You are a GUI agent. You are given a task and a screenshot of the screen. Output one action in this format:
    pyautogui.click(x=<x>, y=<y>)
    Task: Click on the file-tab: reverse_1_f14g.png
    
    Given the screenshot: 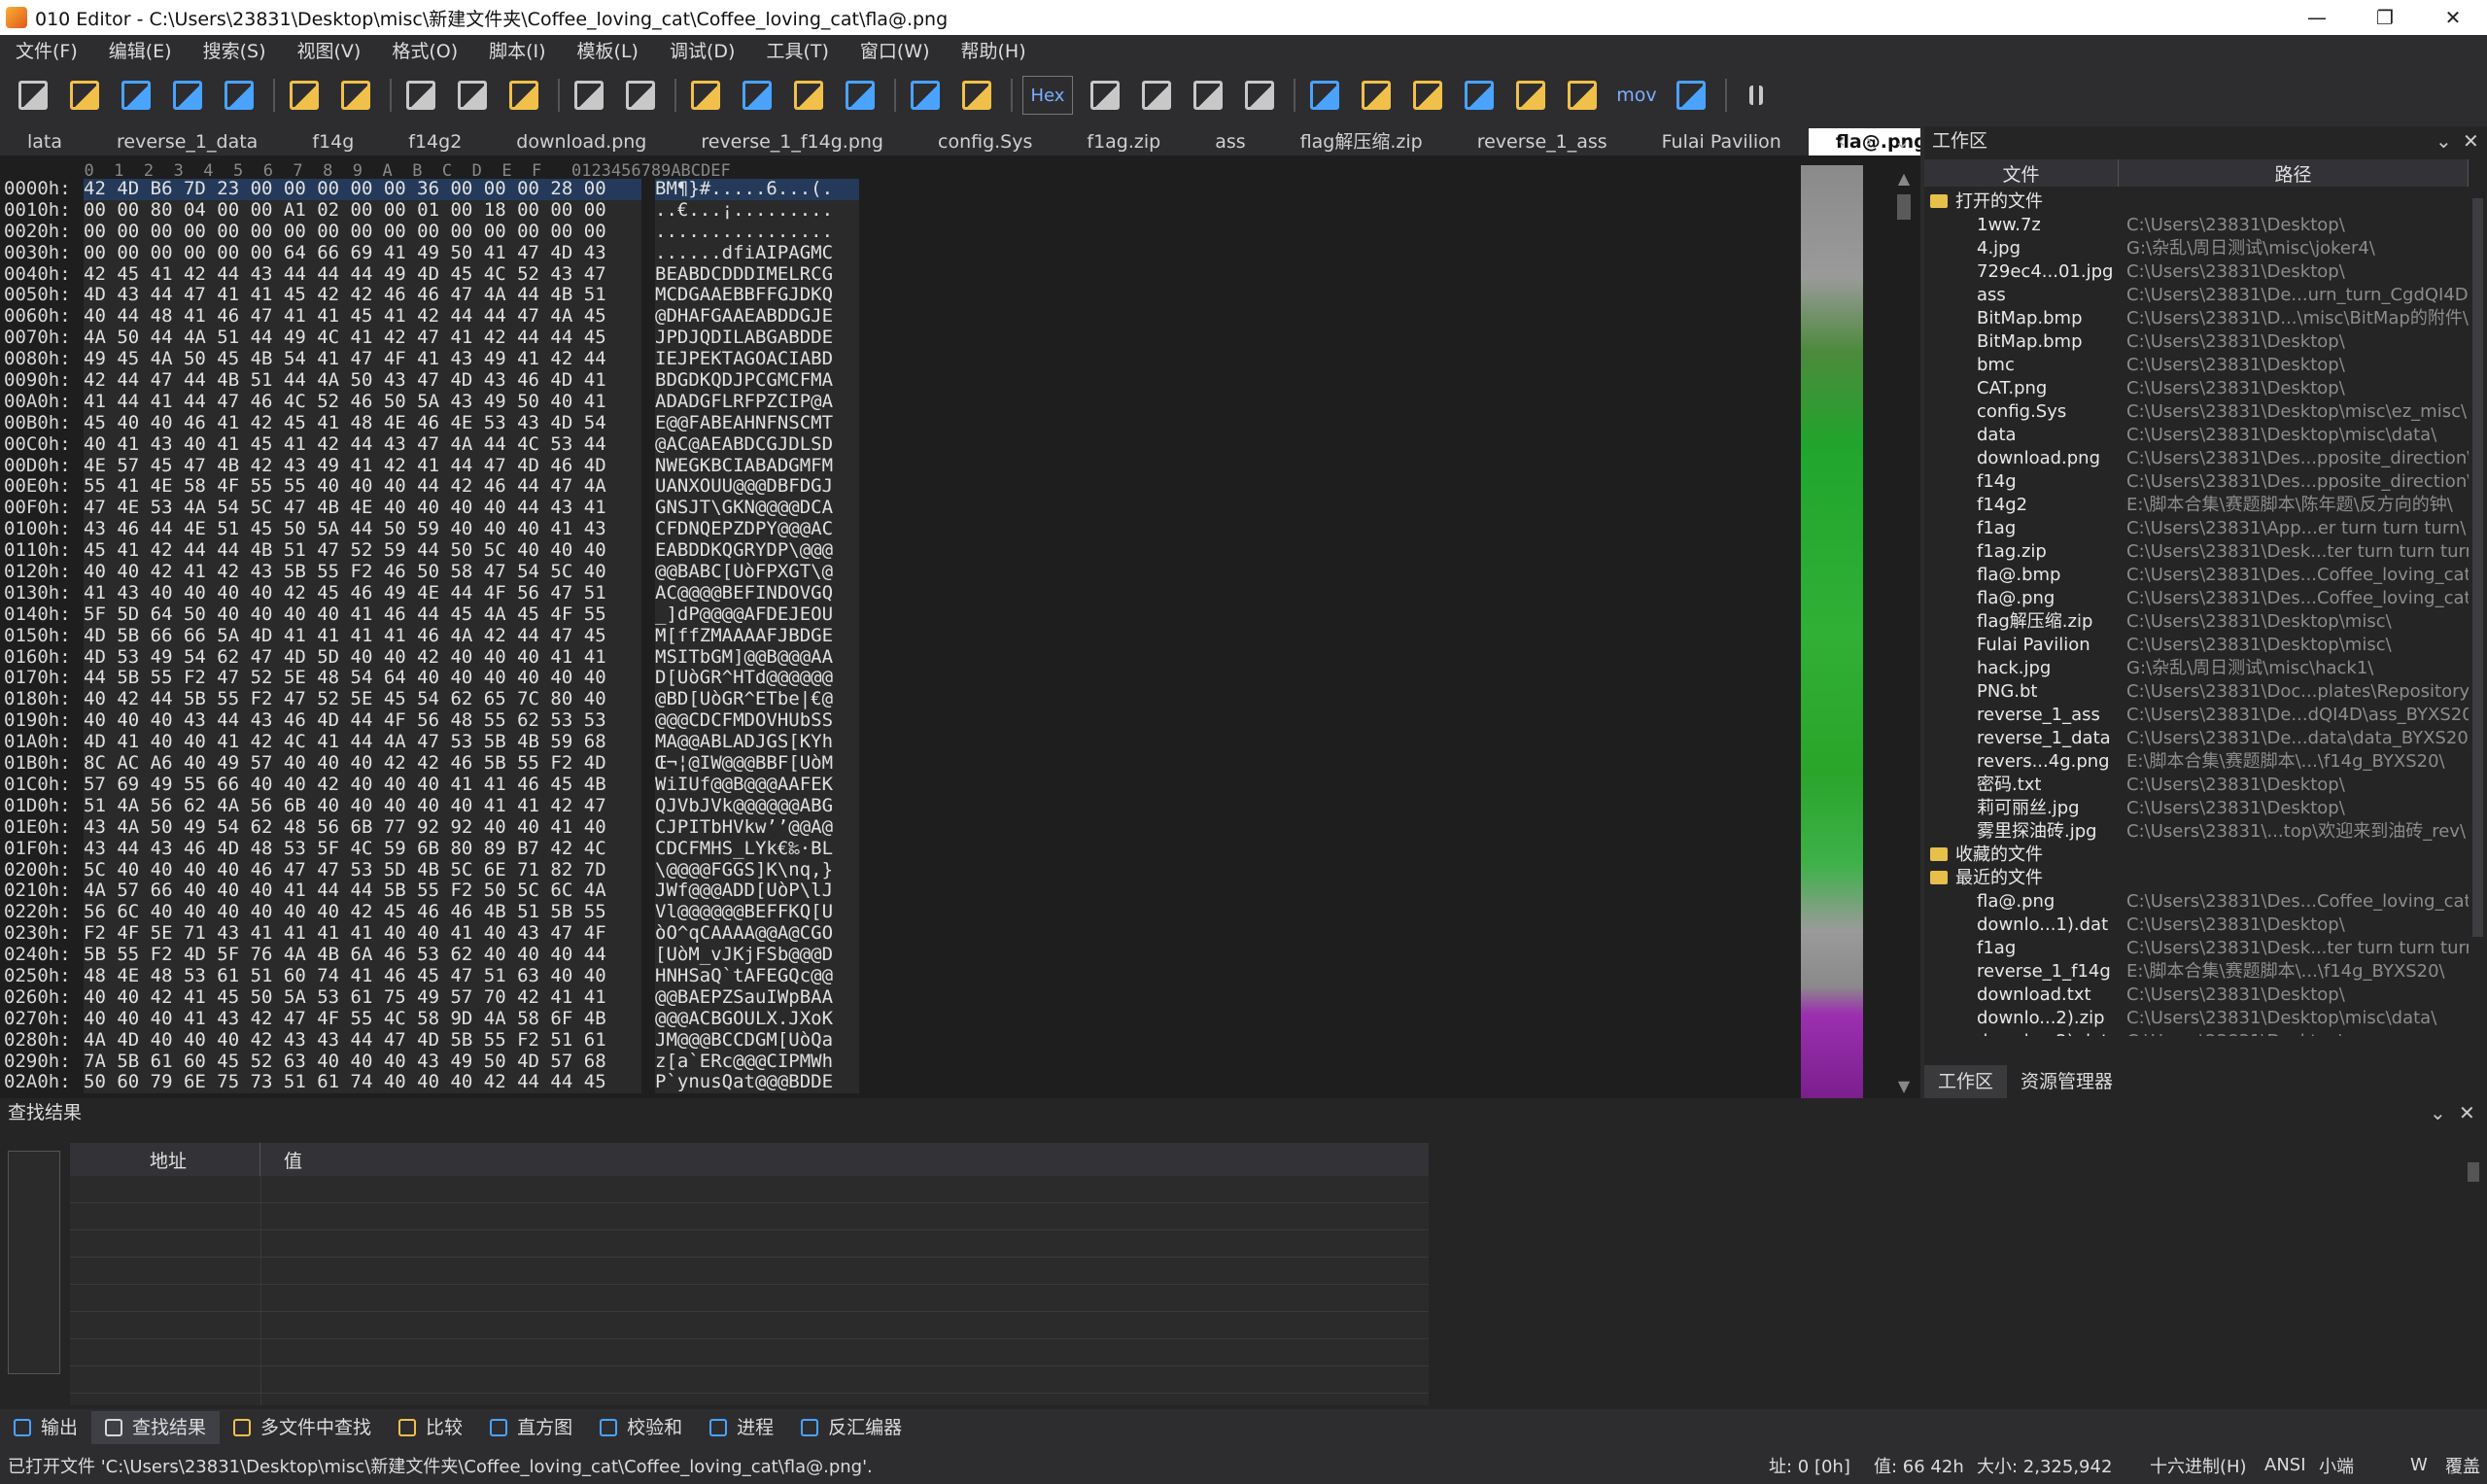 What is the action you would take?
    pyautogui.click(x=792, y=141)
    